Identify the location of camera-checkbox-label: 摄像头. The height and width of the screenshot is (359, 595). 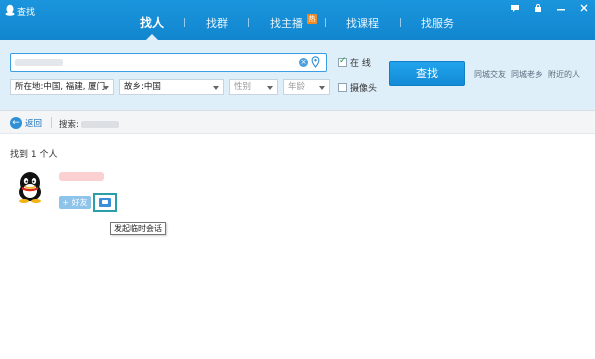
(364, 89).